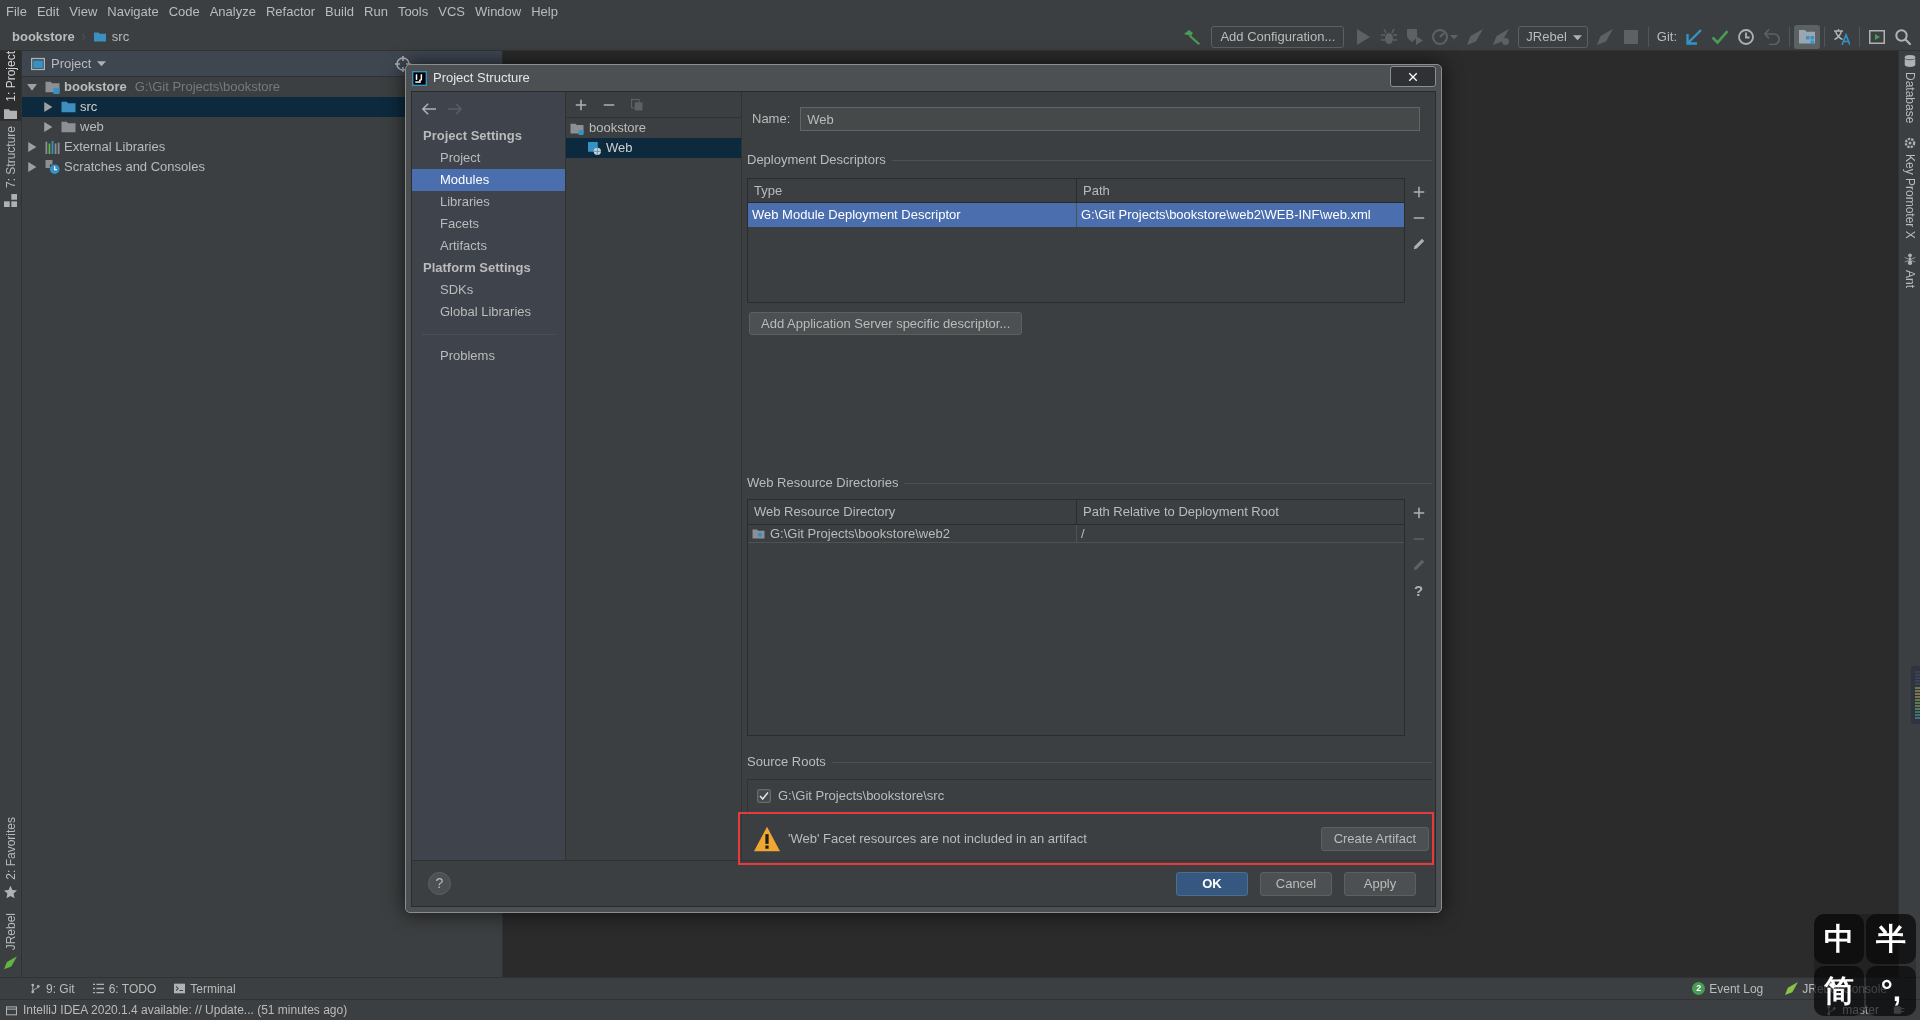 The image size is (1920, 1020). I want to click on menu-item: Refactor, so click(290, 12).